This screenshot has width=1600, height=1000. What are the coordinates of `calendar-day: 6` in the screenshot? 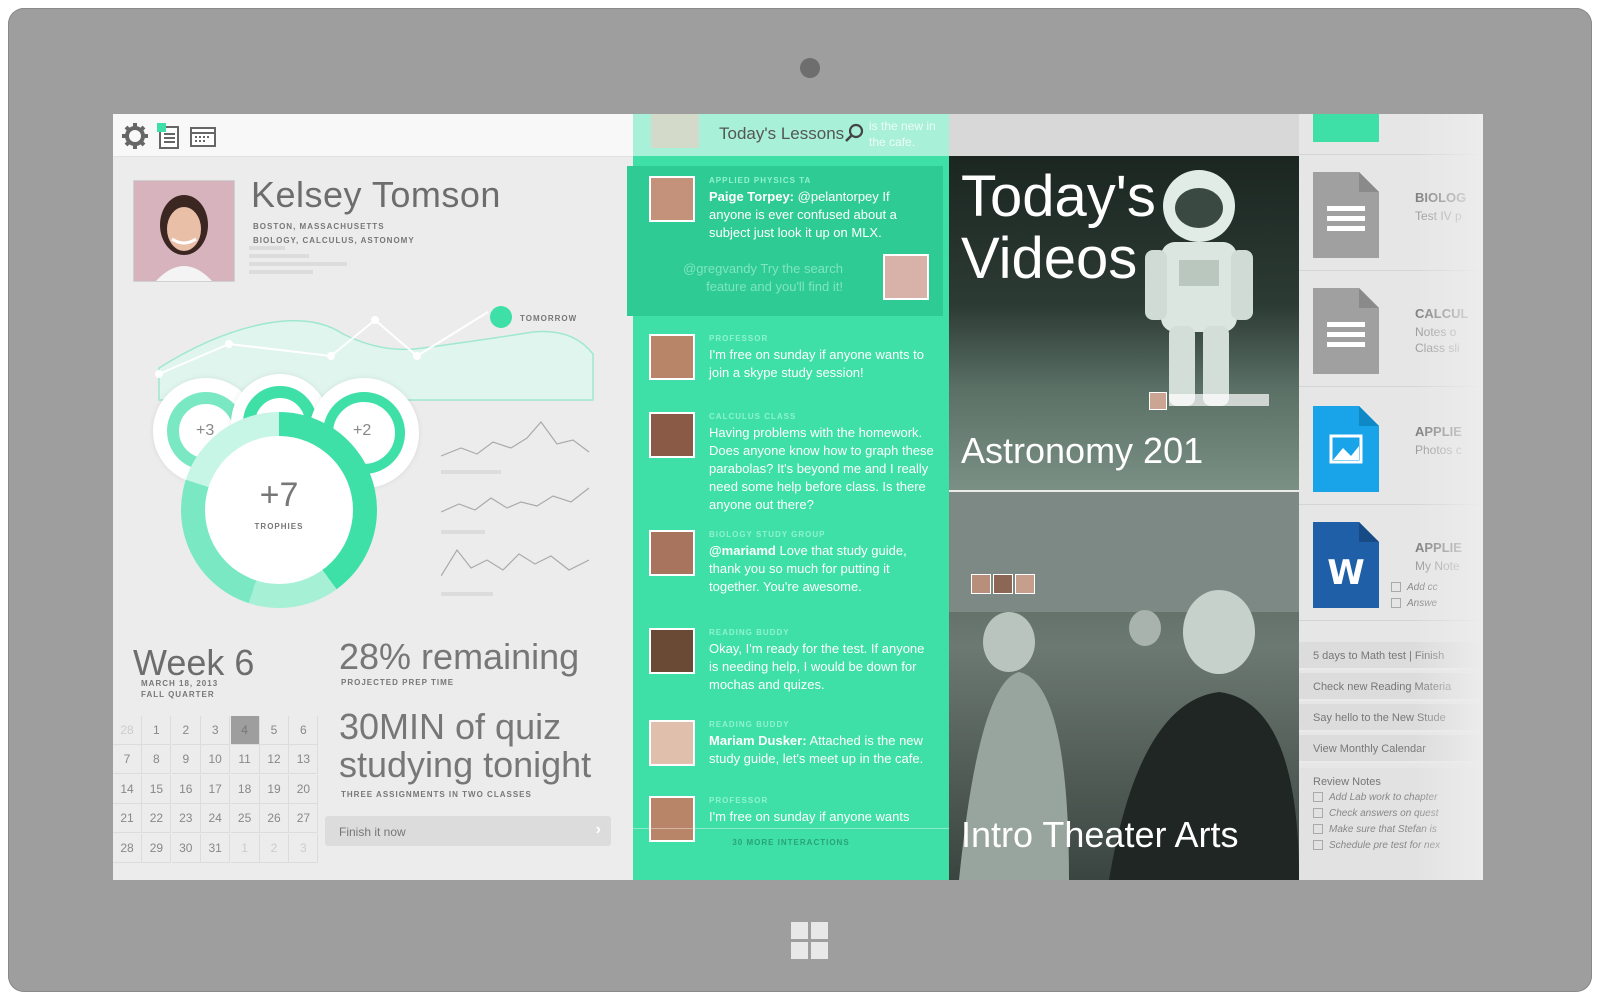 It's located at (304, 730).